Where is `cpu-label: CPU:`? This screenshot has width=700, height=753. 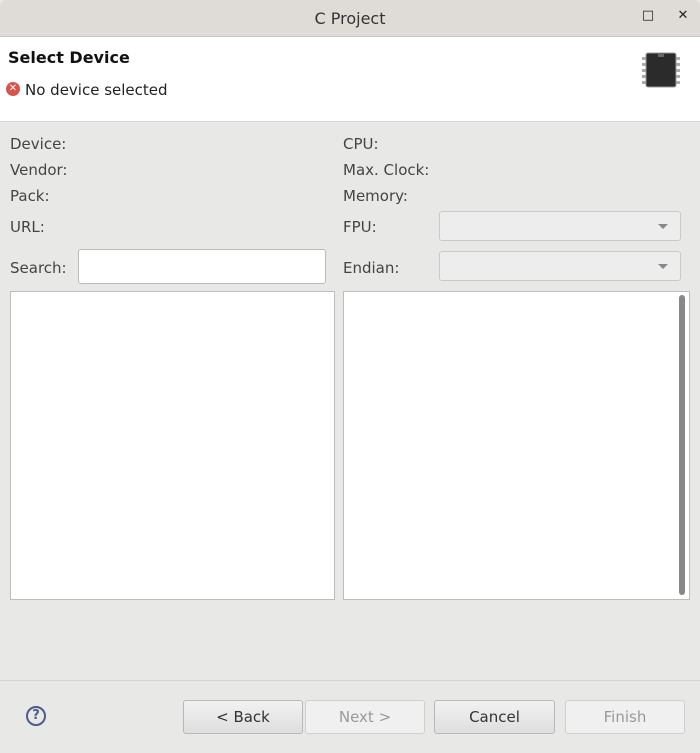 cpu-label: CPU: is located at coordinates (361, 144).